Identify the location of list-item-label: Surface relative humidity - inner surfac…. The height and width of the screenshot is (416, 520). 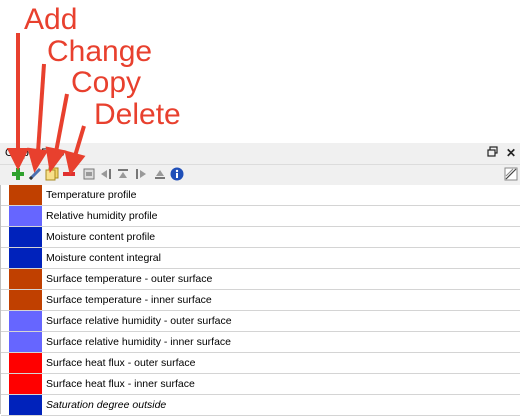
(138, 342).